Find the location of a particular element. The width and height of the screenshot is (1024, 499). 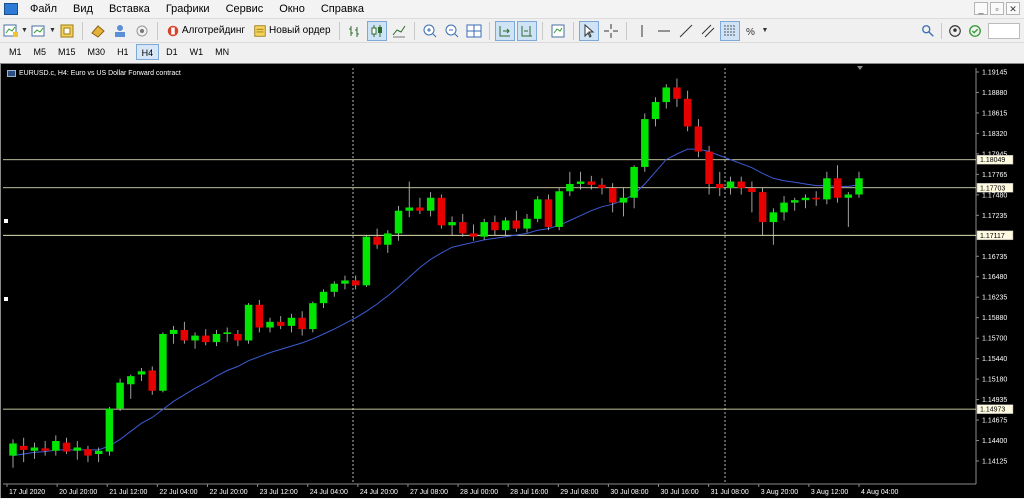

timeframe-m15: M15 is located at coordinates (67, 52).